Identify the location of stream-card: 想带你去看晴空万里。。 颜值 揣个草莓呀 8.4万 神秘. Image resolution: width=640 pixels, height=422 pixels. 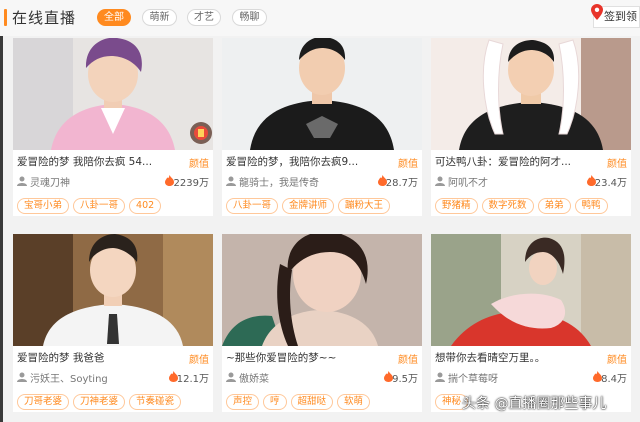
(531, 323).